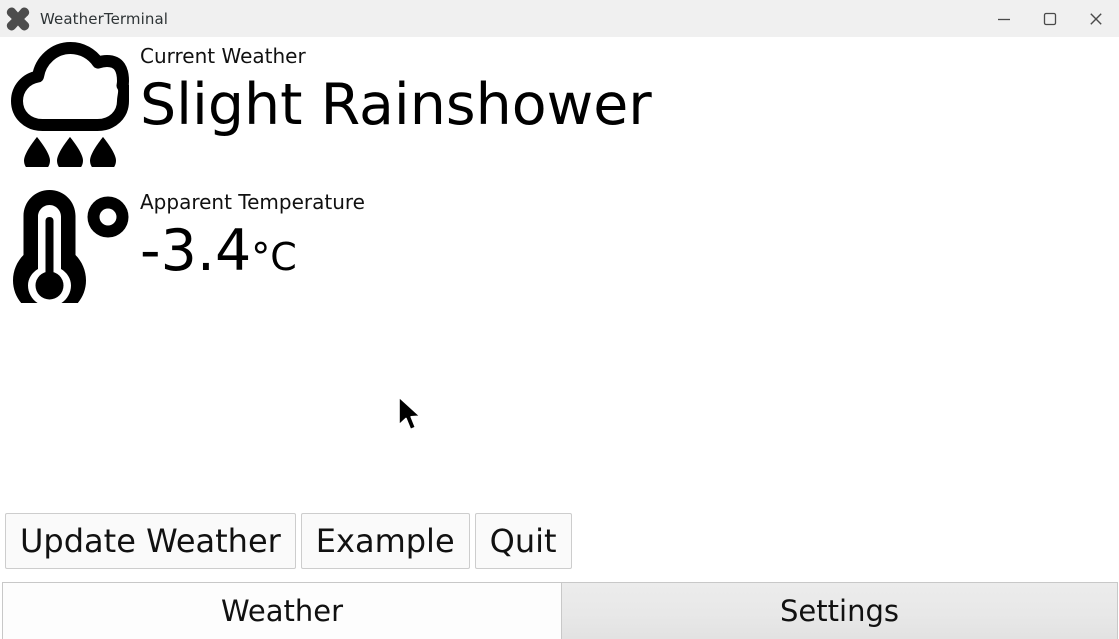  I want to click on thermometer-degree-icon, so click(71, 246).